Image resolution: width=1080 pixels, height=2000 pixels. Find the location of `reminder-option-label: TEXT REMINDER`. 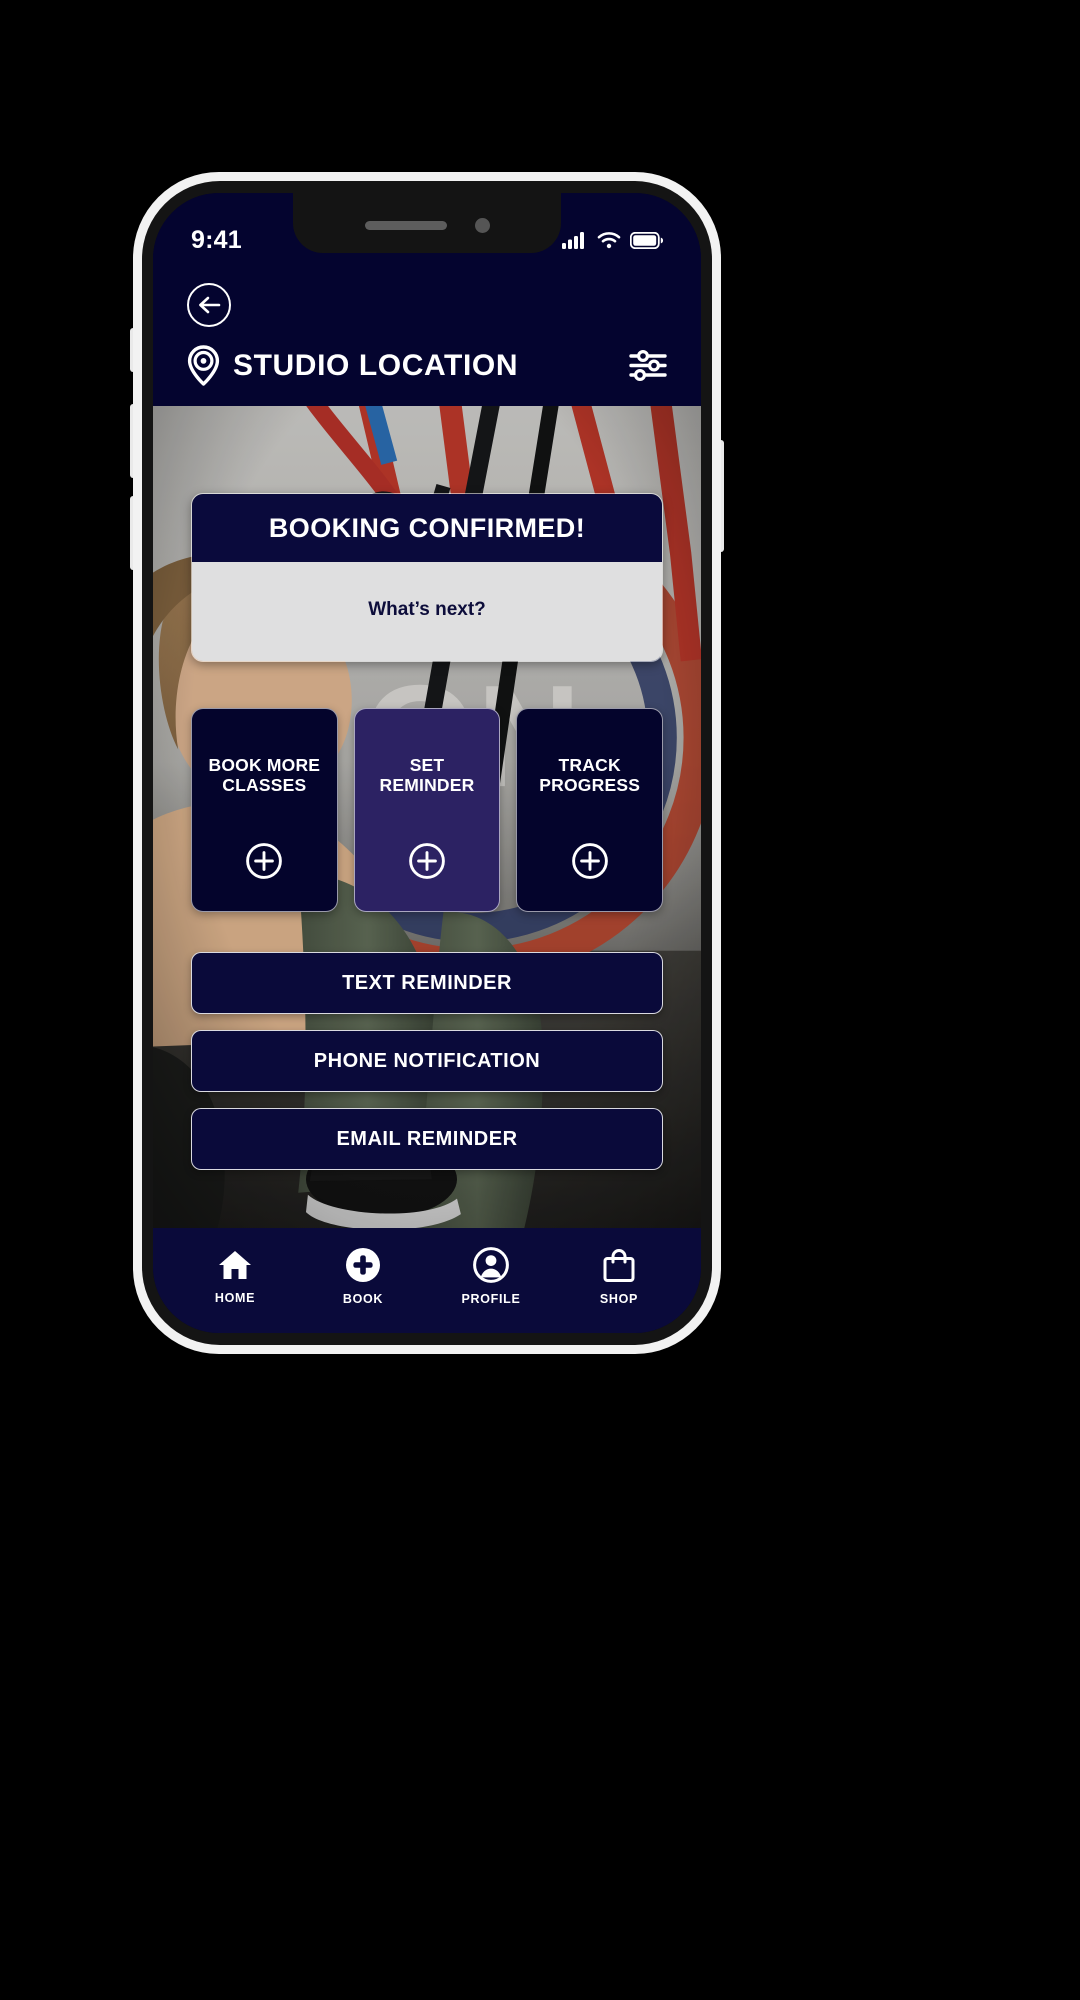

reminder-option-label: TEXT REMINDER is located at coordinates (427, 982).